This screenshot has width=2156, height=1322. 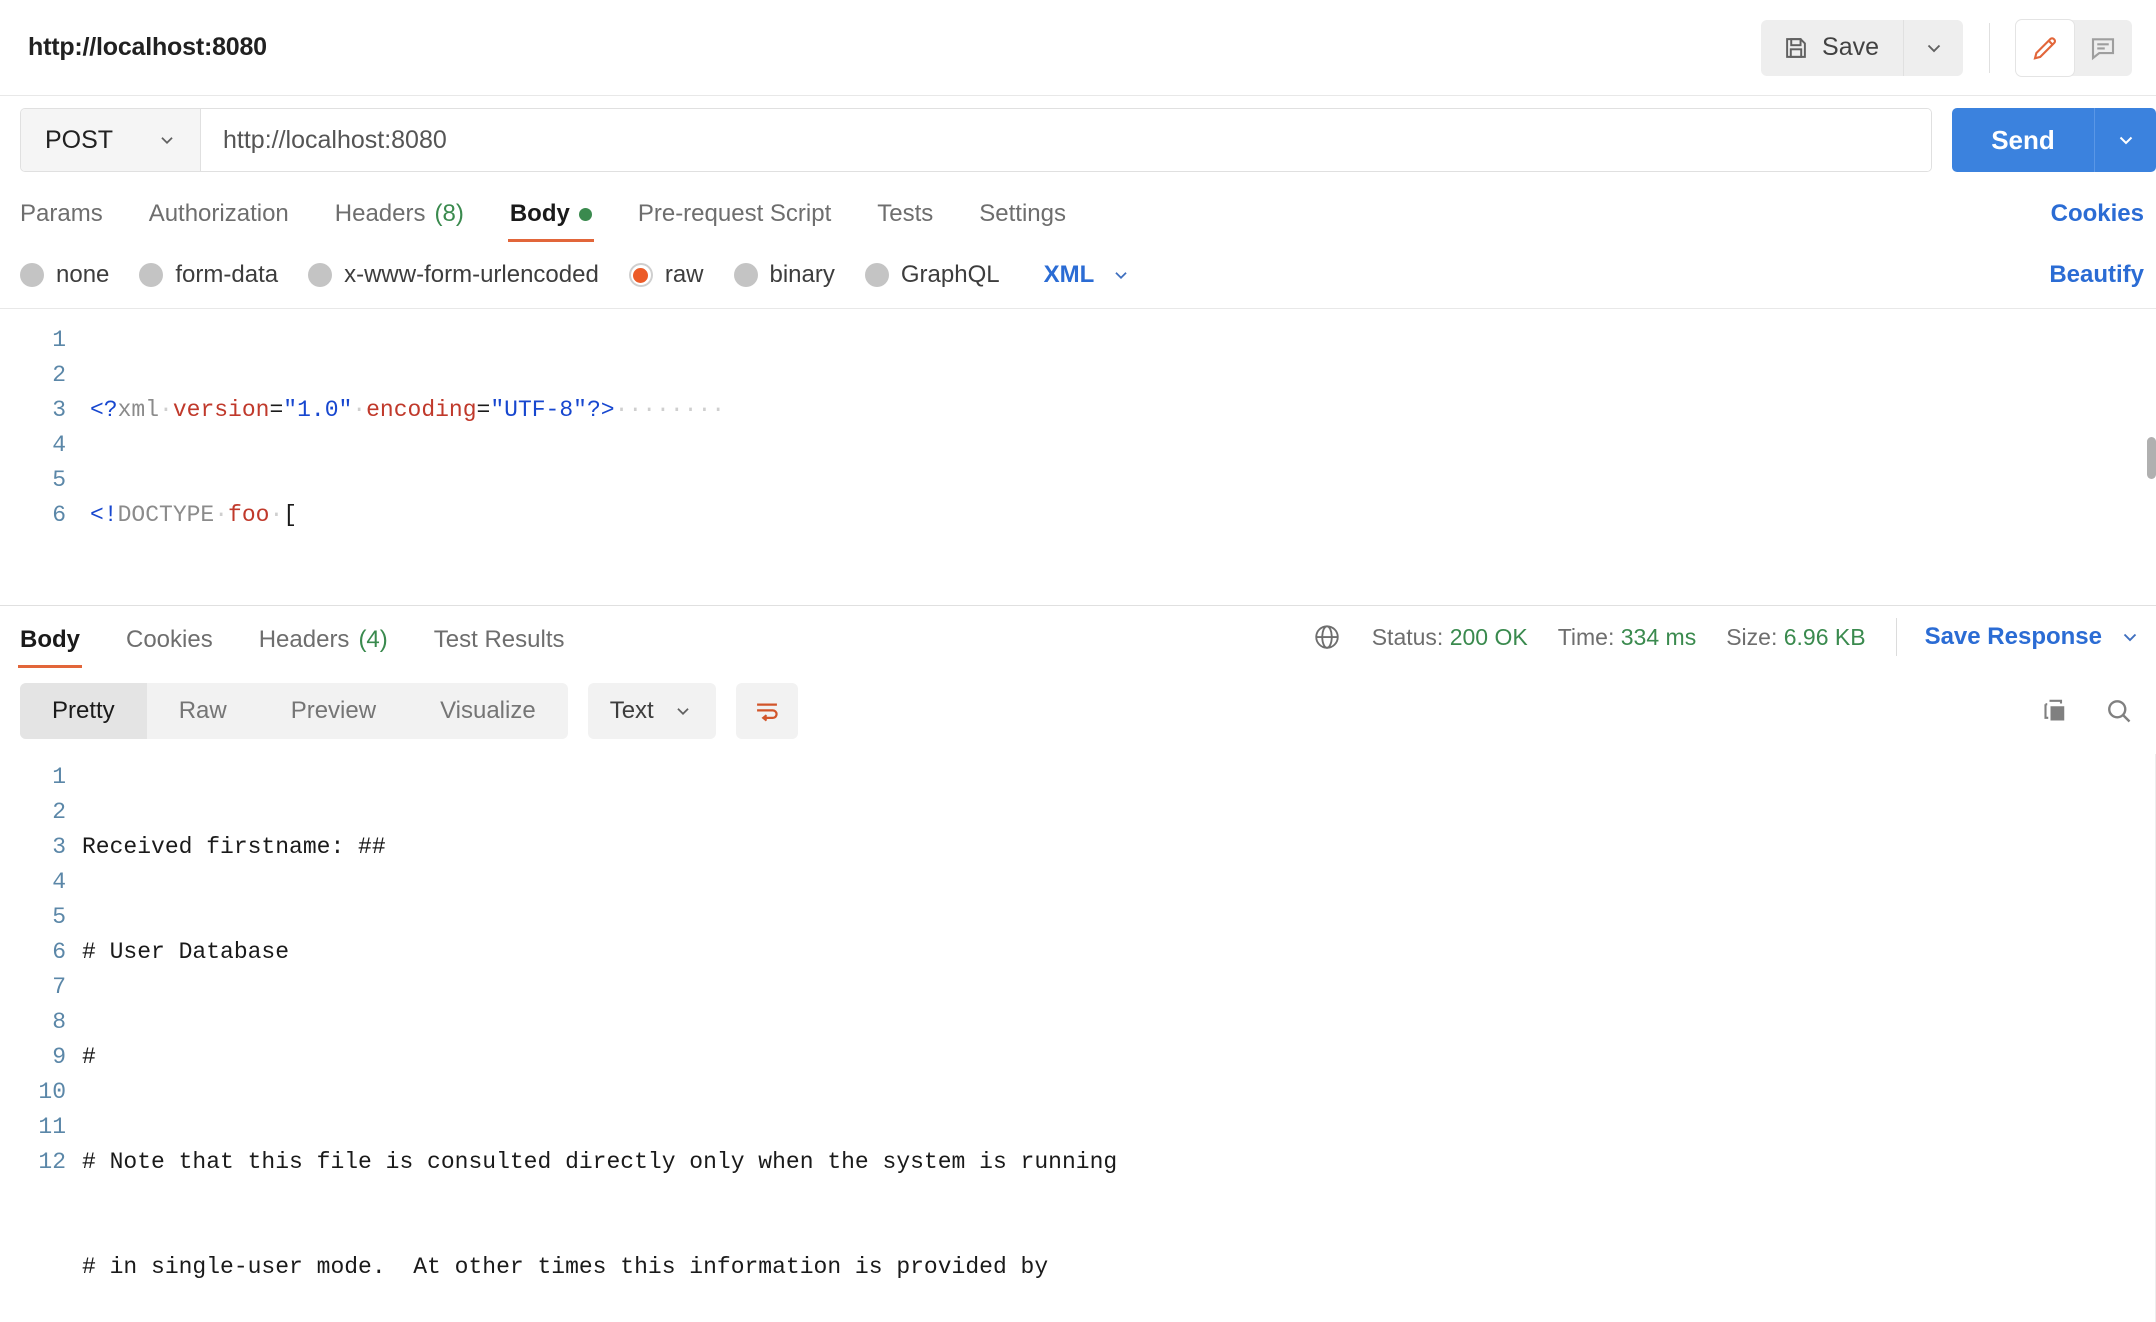 What do you see at coordinates (1850, 47) in the screenshot?
I see `save-button-label: Save` at bounding box center [1850, 47].